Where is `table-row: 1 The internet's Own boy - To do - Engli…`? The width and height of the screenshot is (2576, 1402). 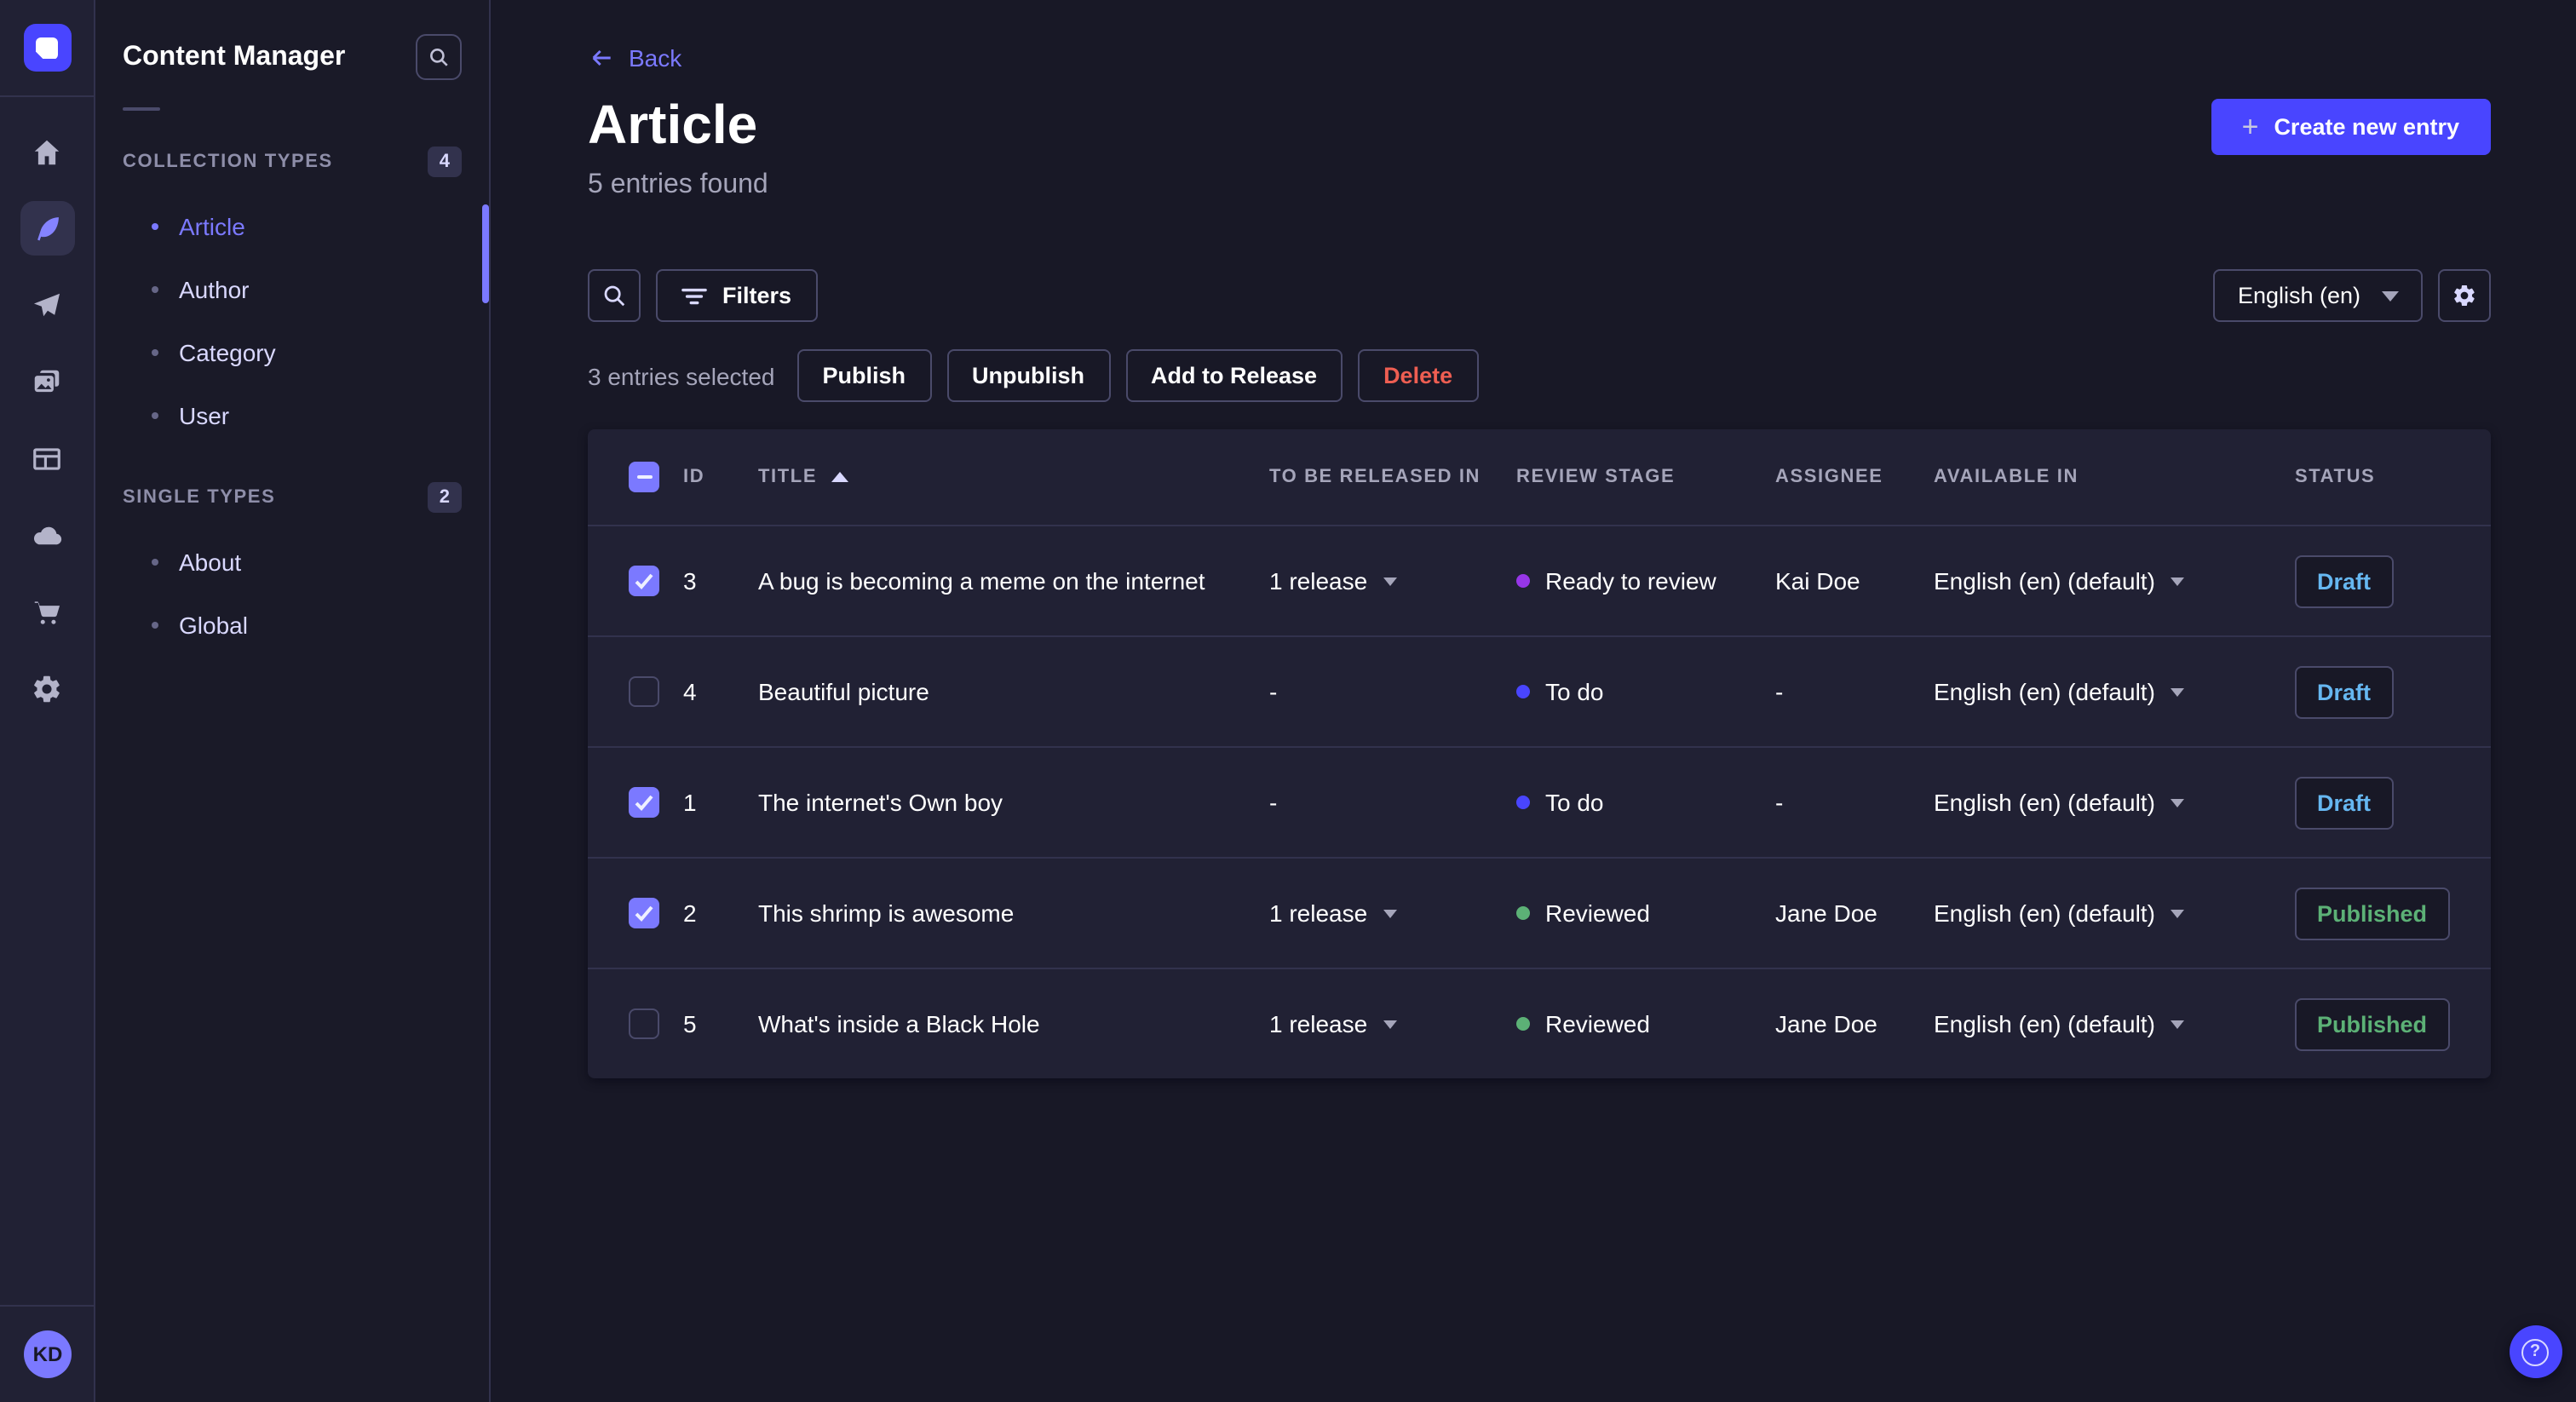 table-row: 1 The internet's Own boy - To do - Engli… is located at coordinates (1540, 801).